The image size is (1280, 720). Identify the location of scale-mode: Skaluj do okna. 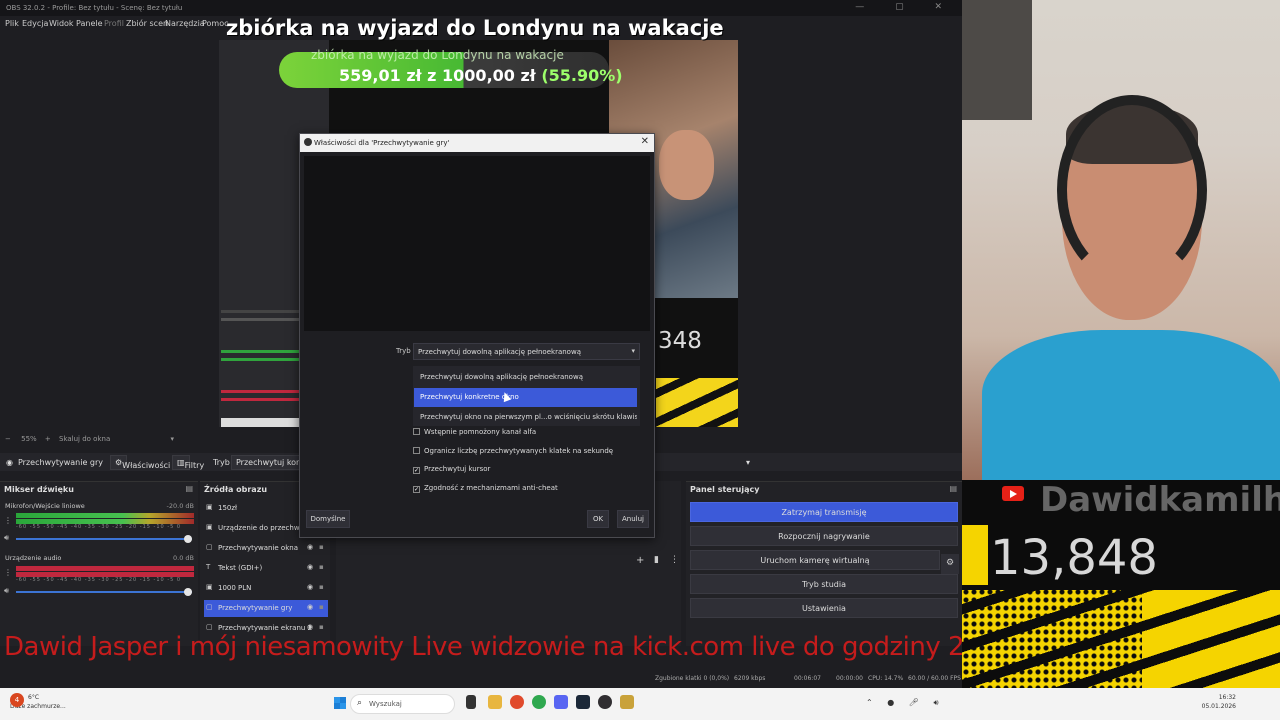
(84, 439).